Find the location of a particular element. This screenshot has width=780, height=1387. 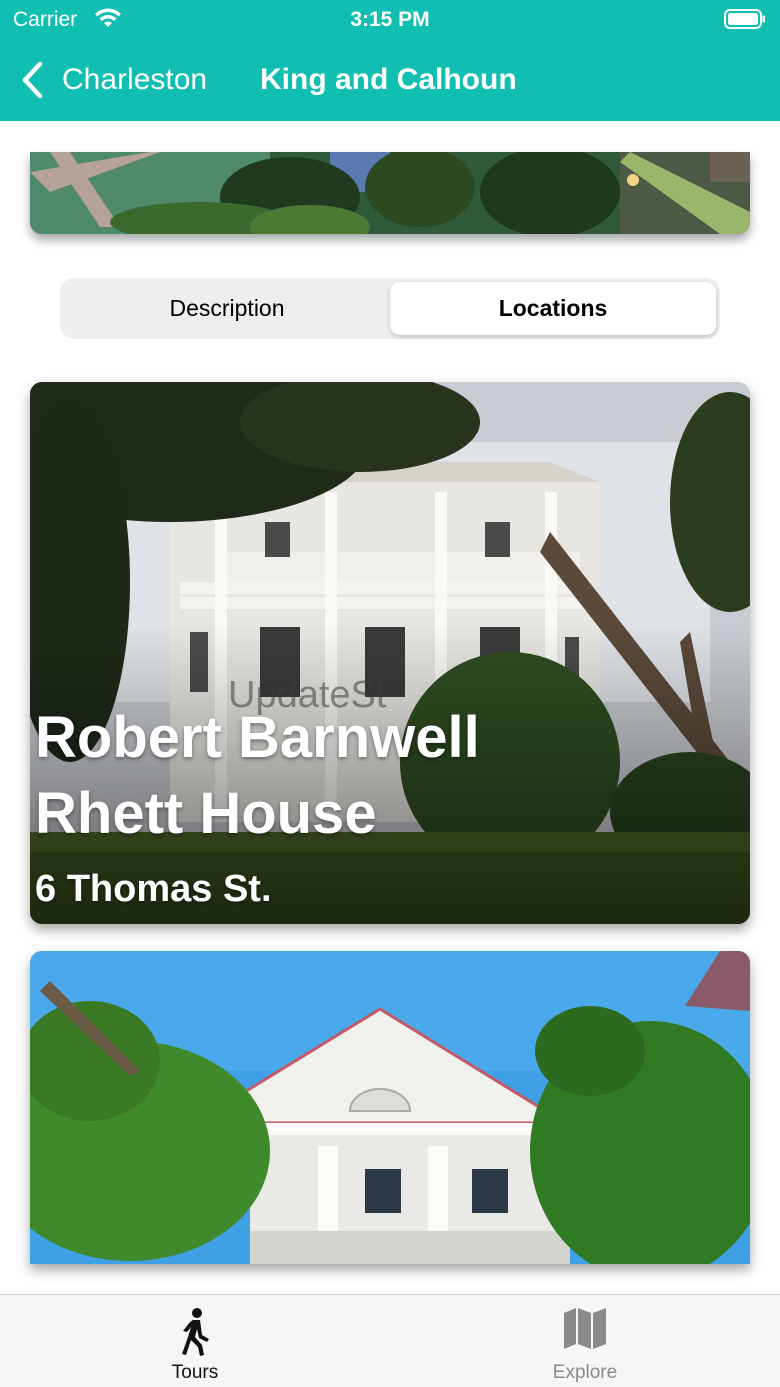

tab-bar: Tours Explore is located at coordinates (390, 1340).